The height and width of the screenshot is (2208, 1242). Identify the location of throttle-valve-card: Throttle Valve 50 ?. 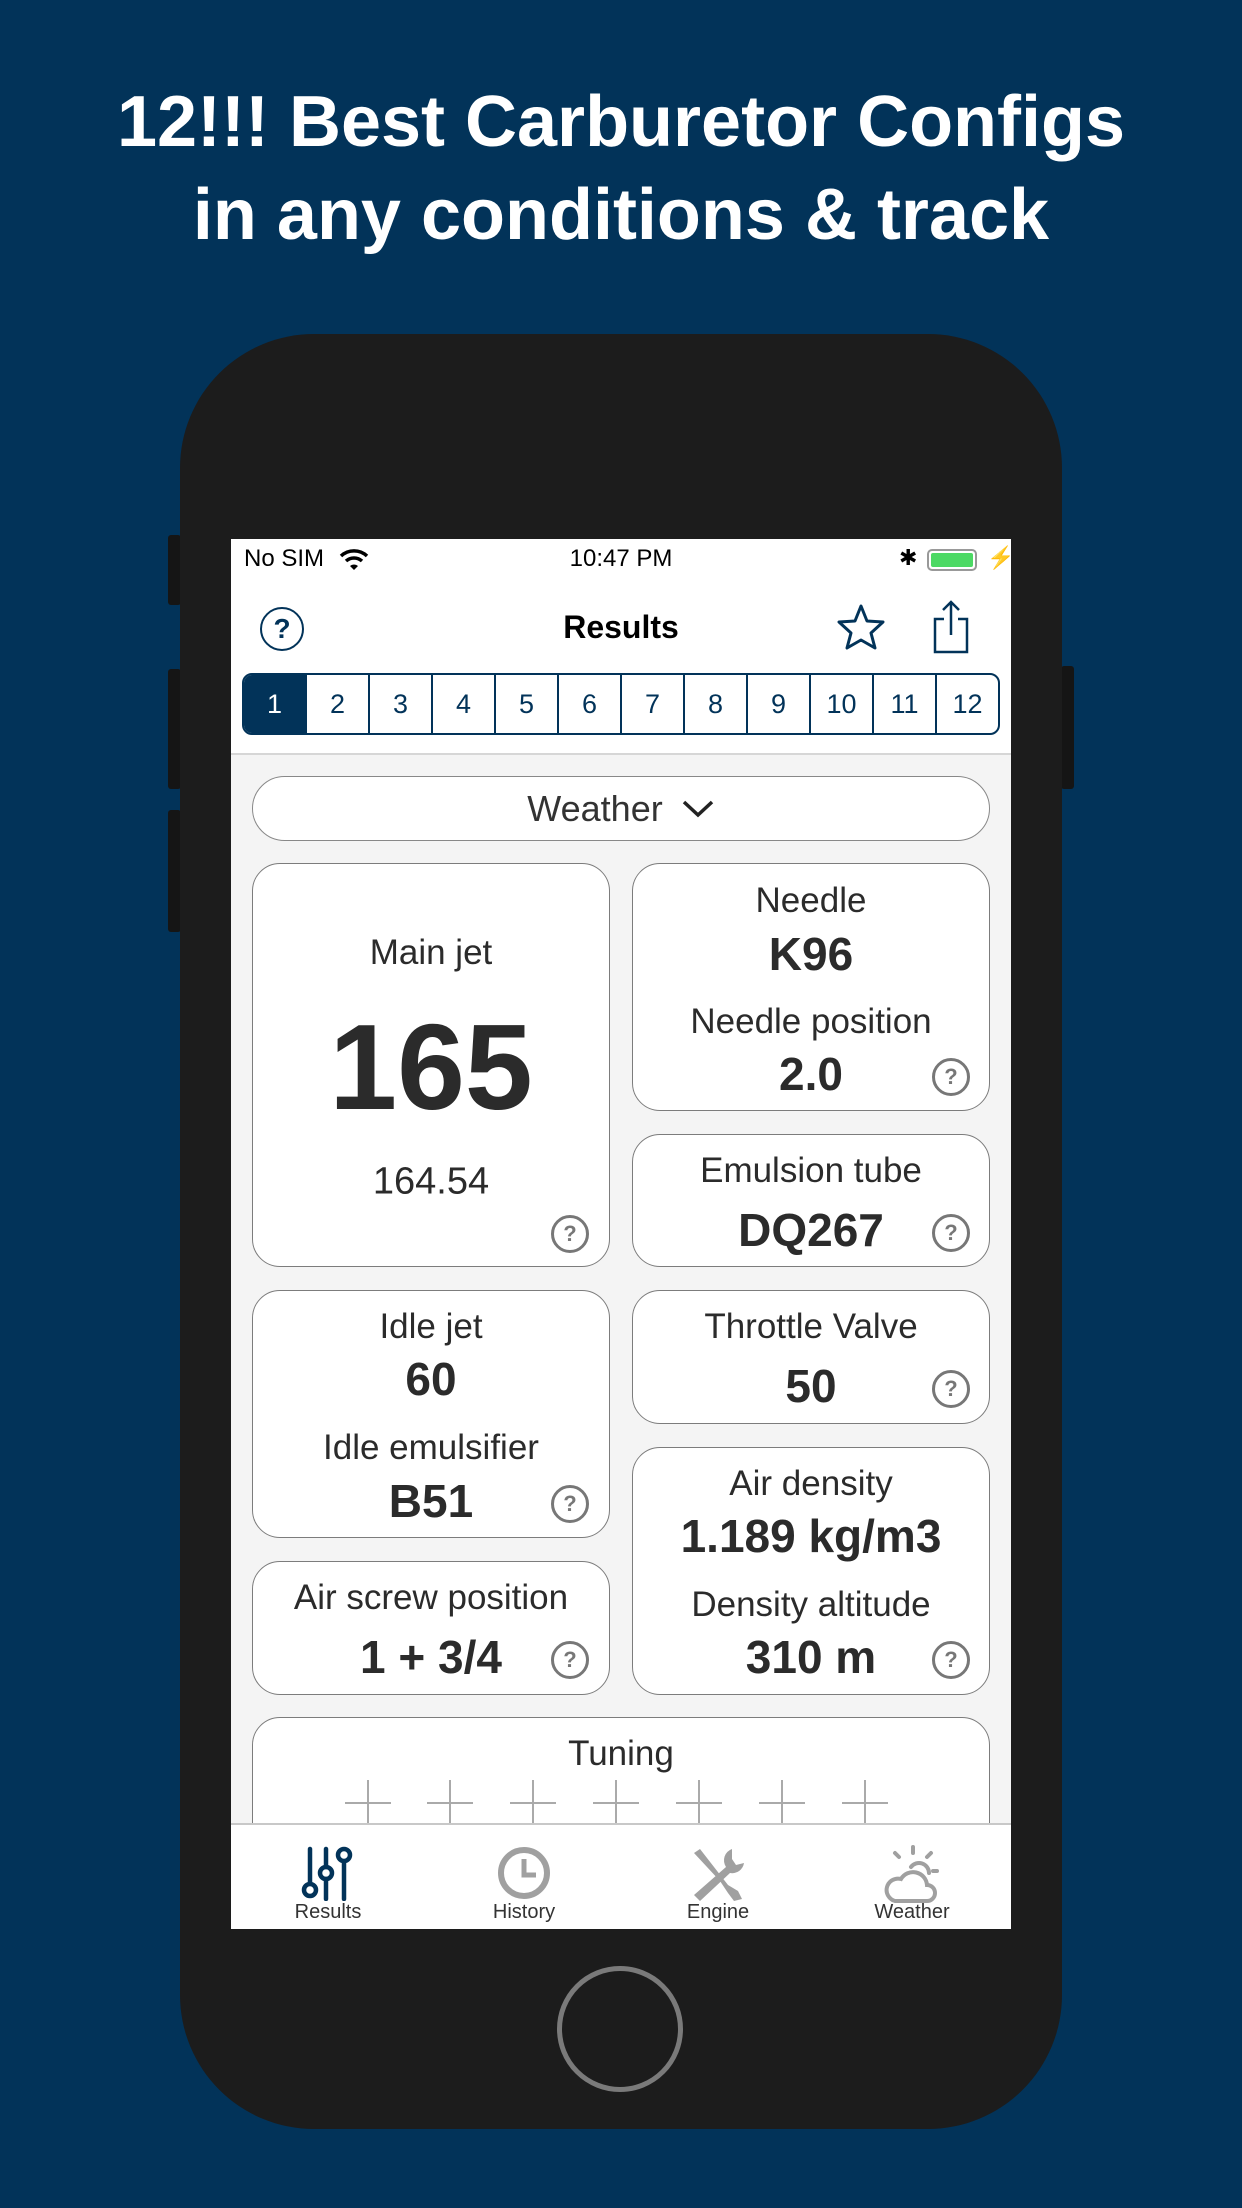
(811, 1357).